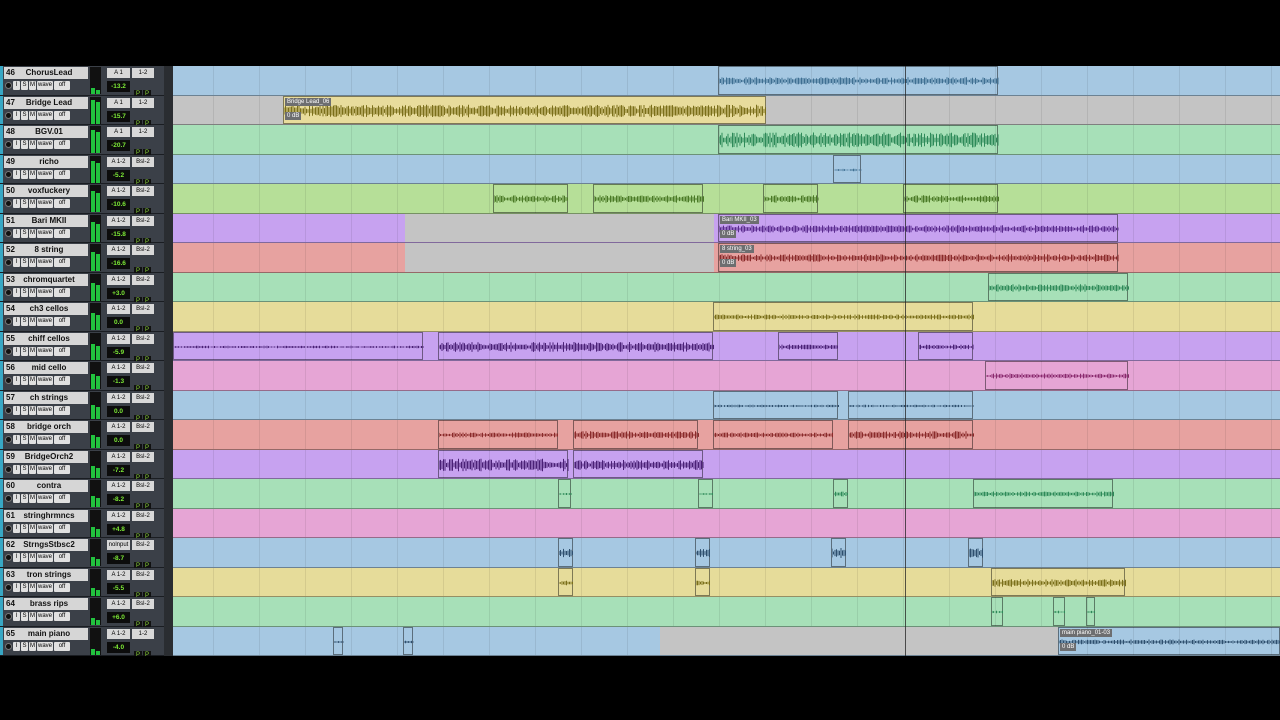  Describe the element at coordinates (118, 145) in the screenshot. I see `volume-readout: -20.7` at that location.